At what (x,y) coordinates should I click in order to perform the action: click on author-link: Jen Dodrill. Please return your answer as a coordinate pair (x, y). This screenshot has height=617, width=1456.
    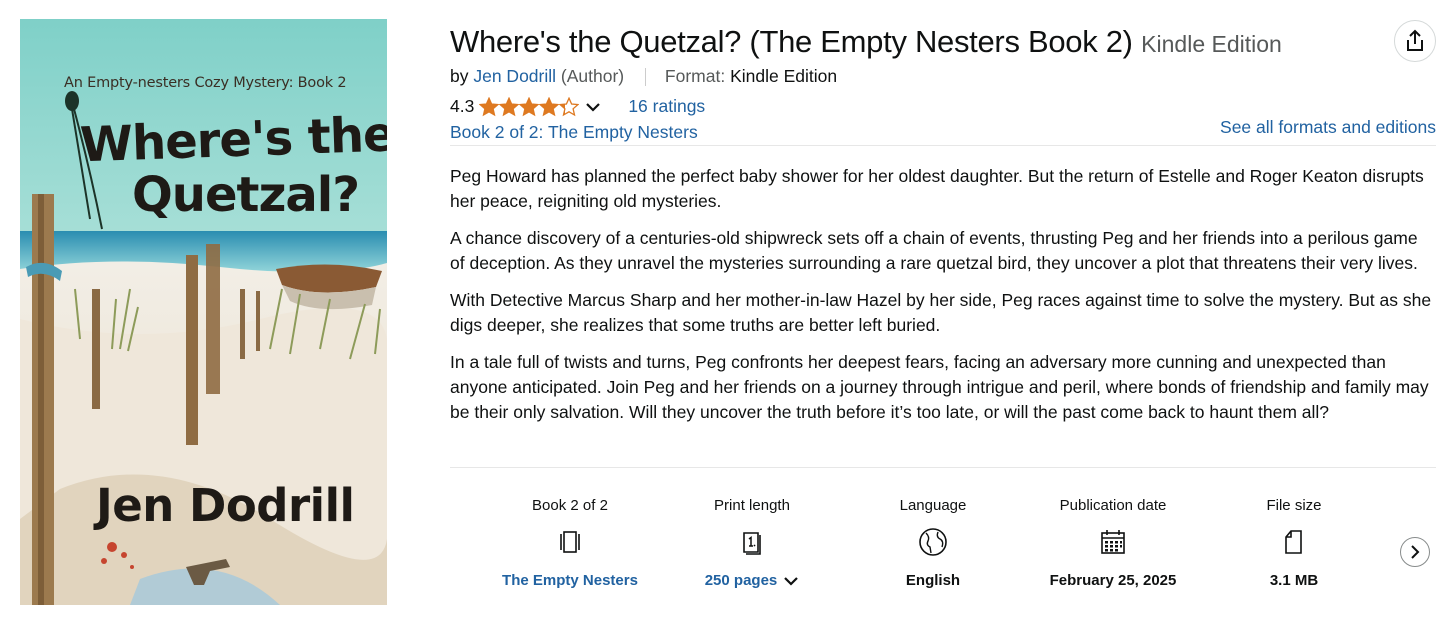
    Looking at the image, I should click on (514, 76).